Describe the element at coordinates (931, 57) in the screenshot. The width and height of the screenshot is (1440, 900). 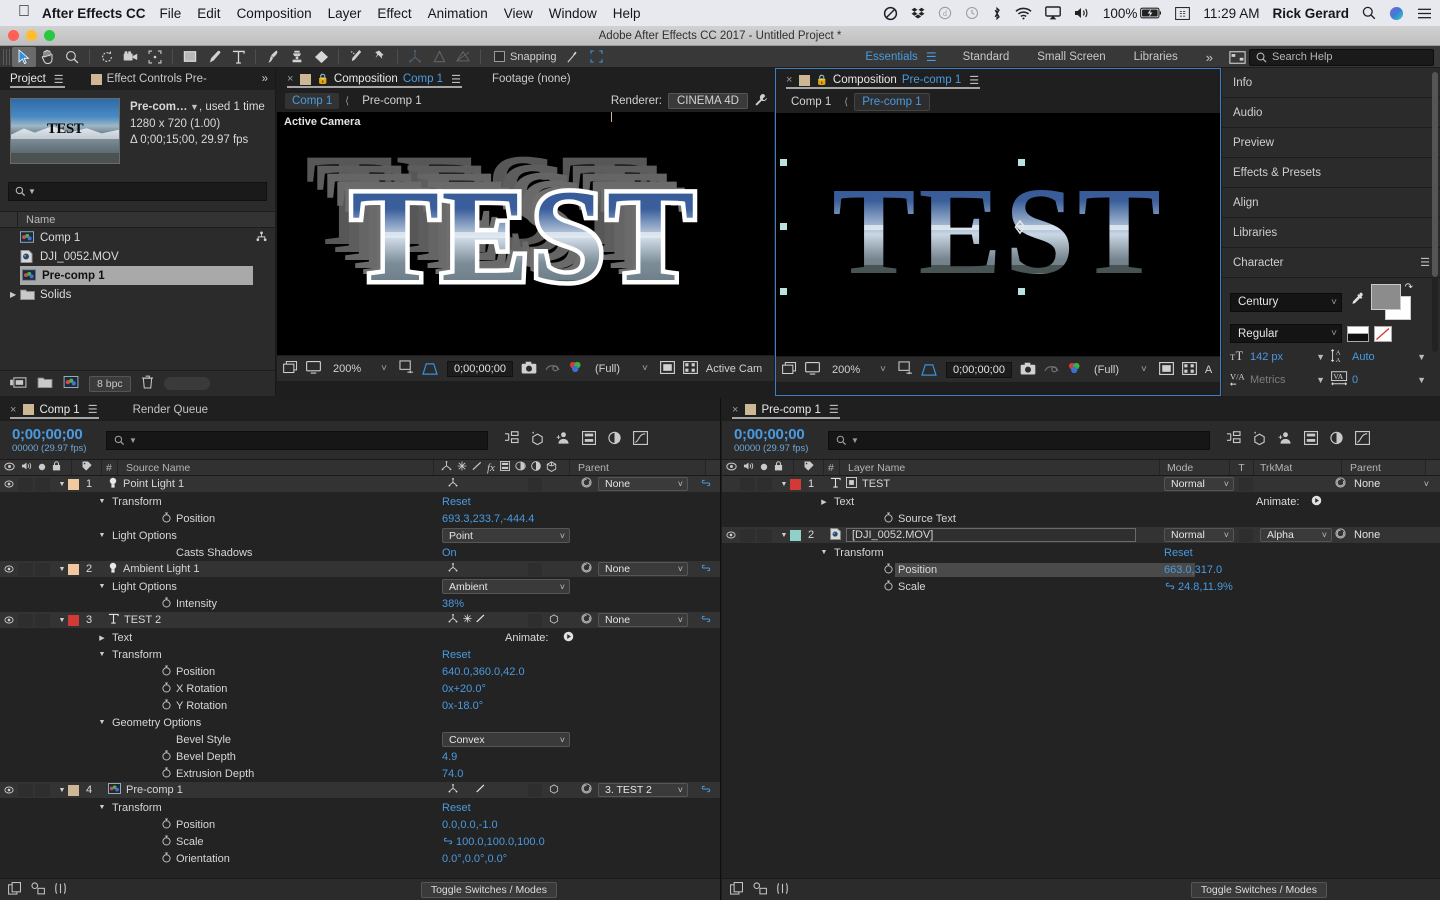
I see `workspace-menu-icon: ☰` at that location.